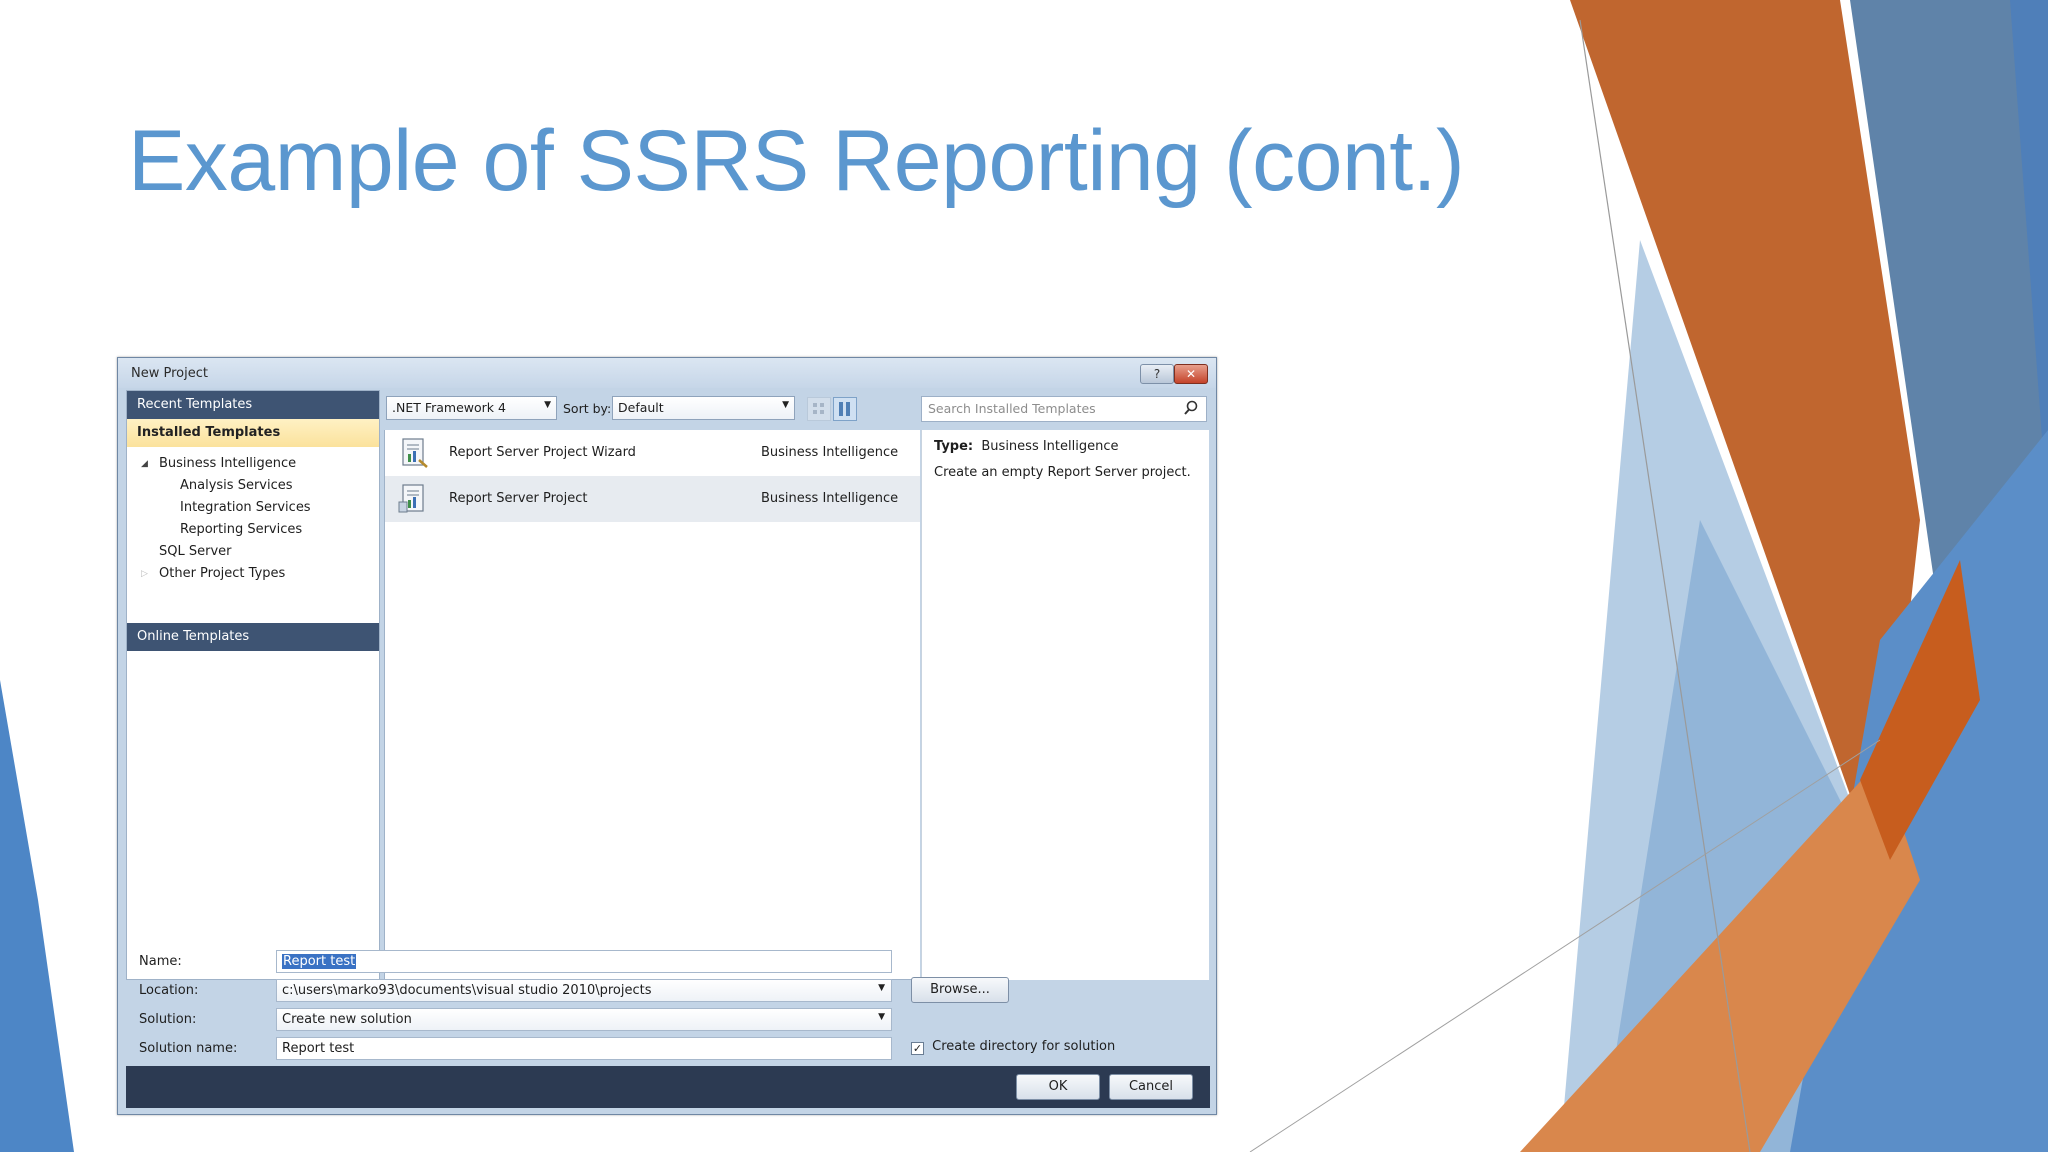 The image size is (2048, 1152). Describe the element at coordinates (1157, 374) in the screenshot. I see `help-button: ?` at that location.